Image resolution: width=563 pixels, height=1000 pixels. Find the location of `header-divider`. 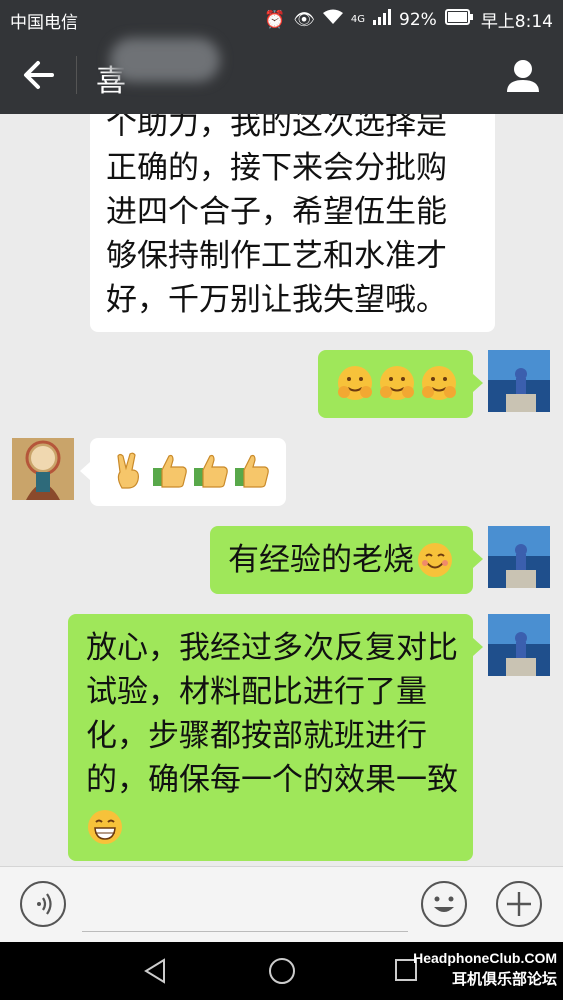

header-divider is located at coordinates (76, 75).